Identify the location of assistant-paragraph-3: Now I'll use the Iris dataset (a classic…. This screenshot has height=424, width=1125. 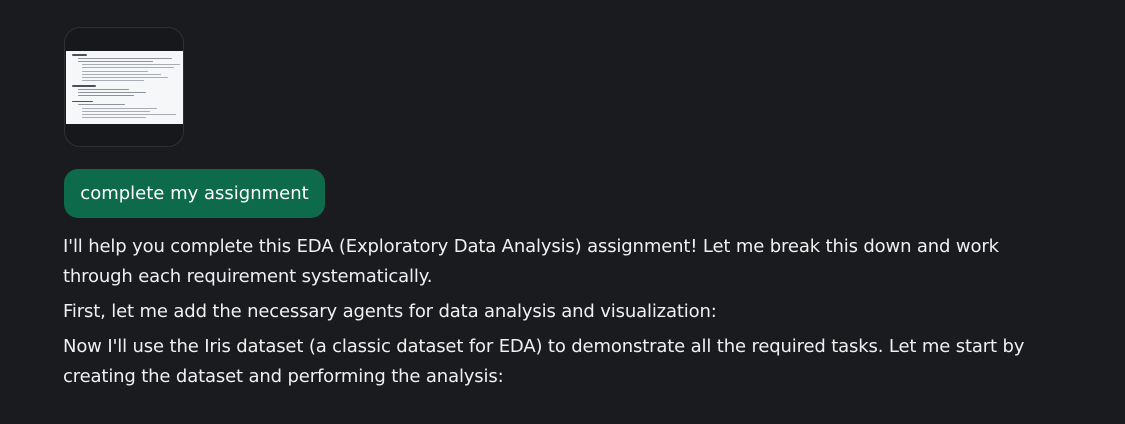
(544, 361).